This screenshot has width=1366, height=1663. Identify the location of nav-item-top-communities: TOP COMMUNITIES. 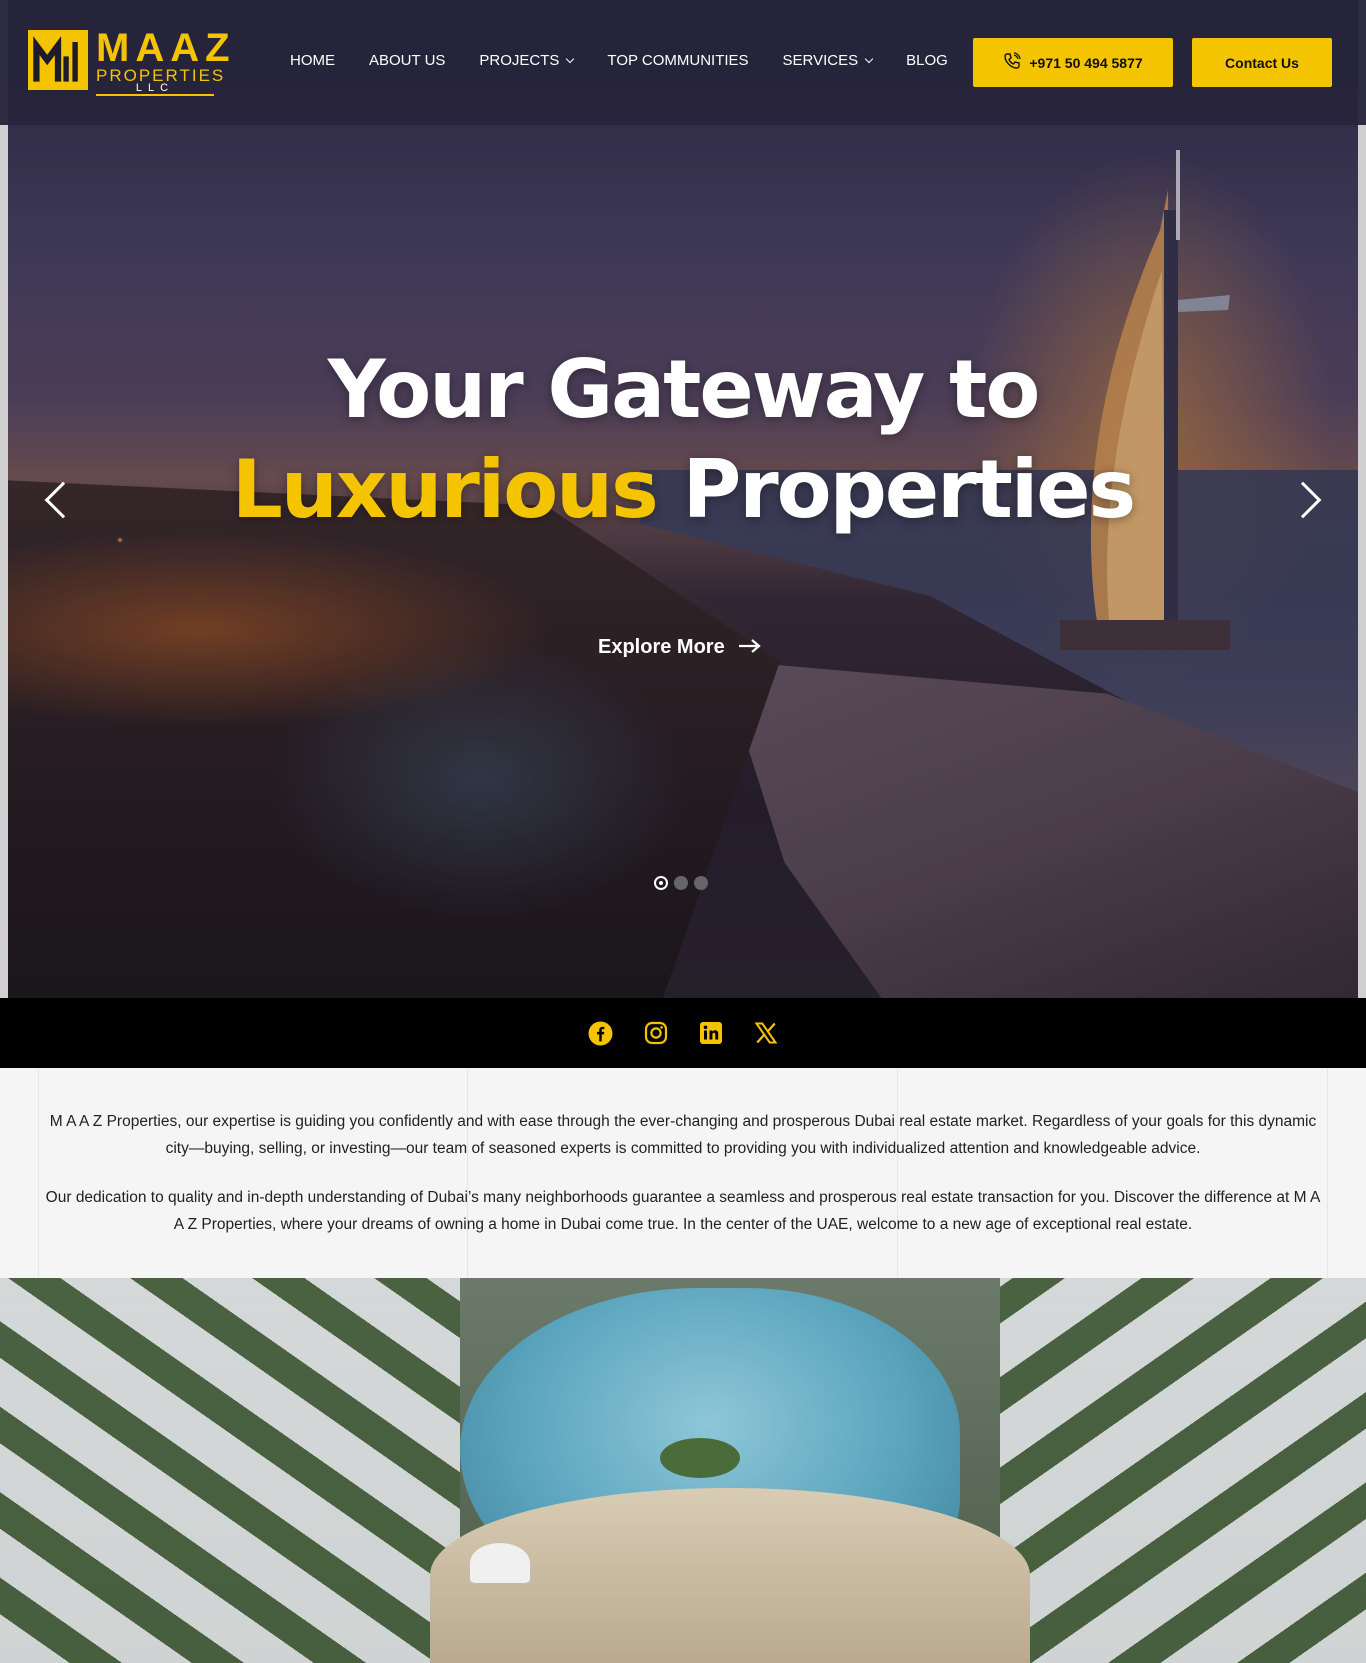
(677, 60).